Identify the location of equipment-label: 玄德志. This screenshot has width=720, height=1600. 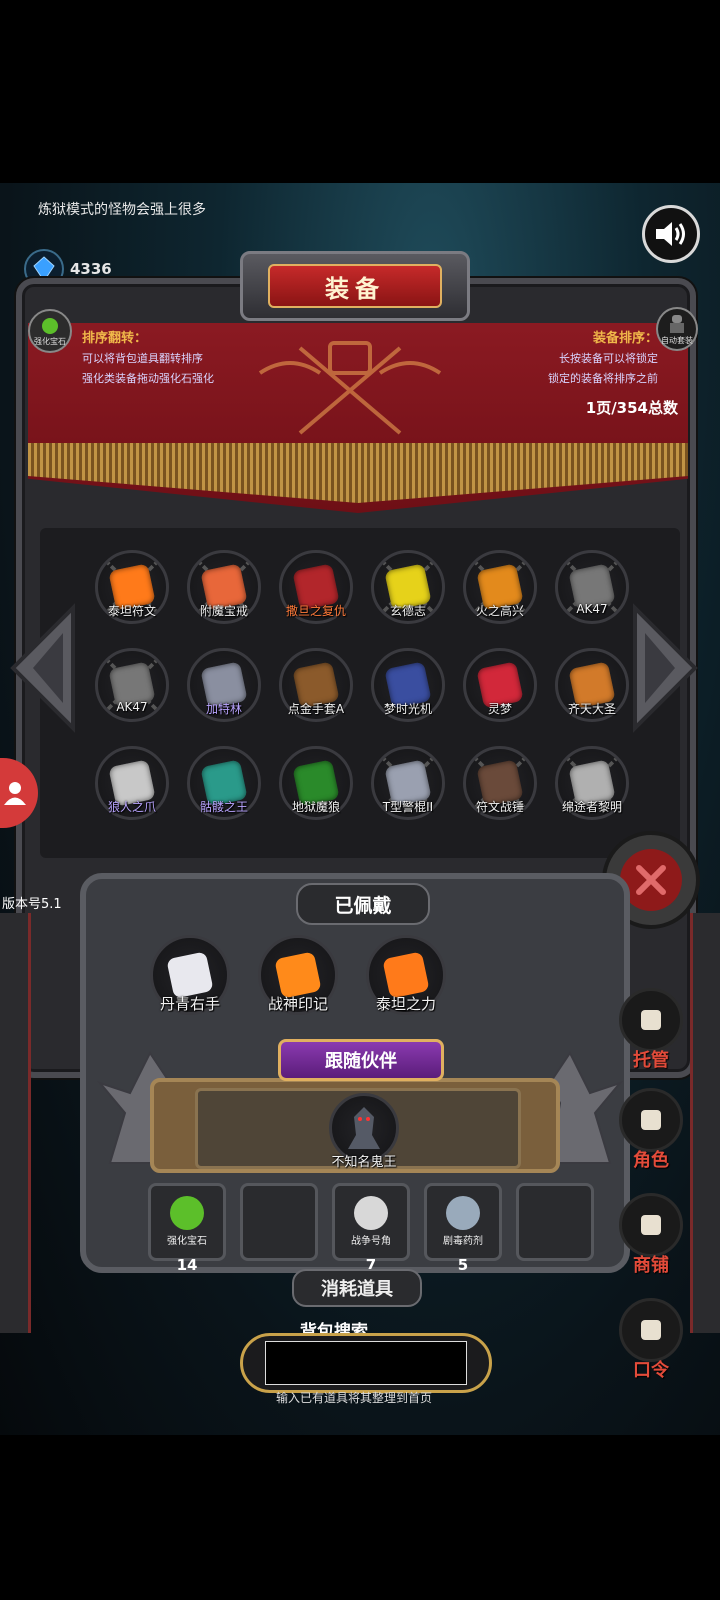
(407, 611).